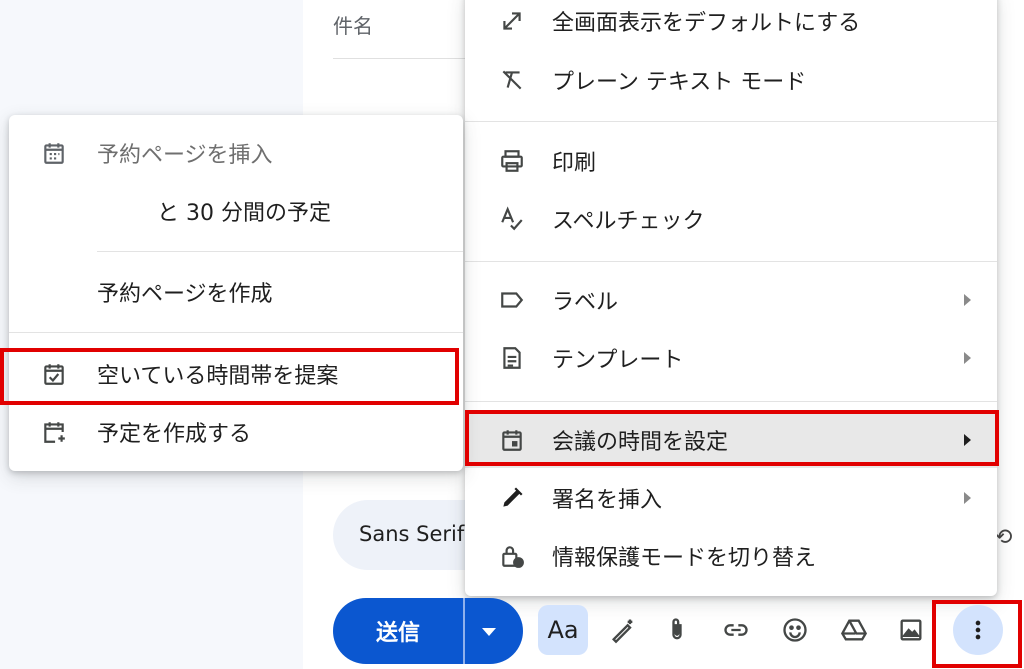 This screenshot has height=669, width=1024. Describe the element at coordinates (174, 434) in the screenshot. I see `submenu-item-label: 予定を作成する` at that location.